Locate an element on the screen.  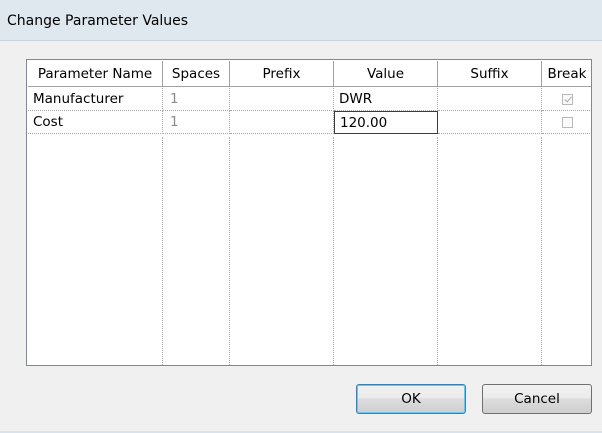
window-title: Change Parameter Values is located at coordinates (98, 21).